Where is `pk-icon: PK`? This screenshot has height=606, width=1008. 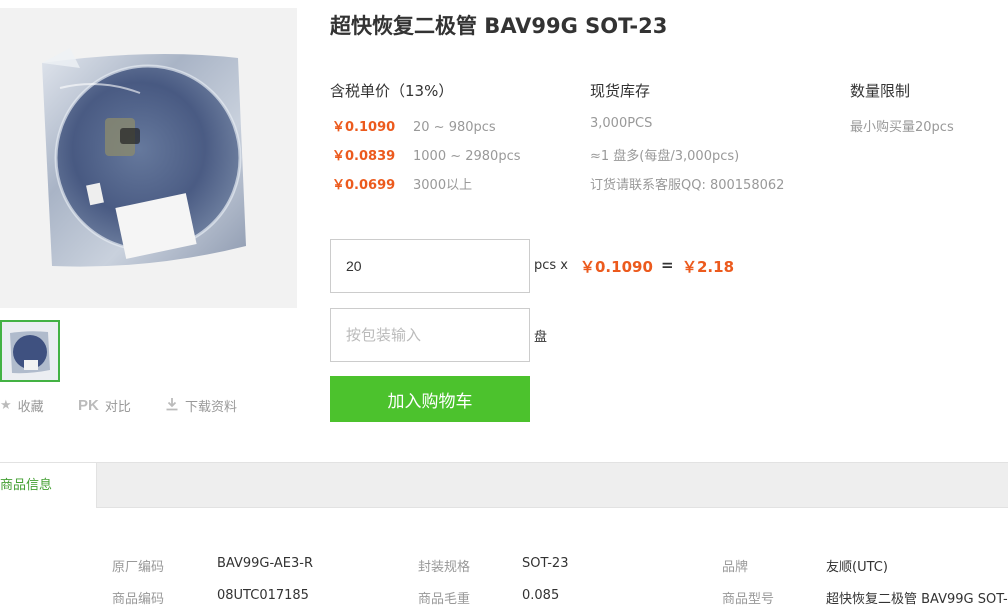
pk-icon: PK is located at coordinates (88, 405).